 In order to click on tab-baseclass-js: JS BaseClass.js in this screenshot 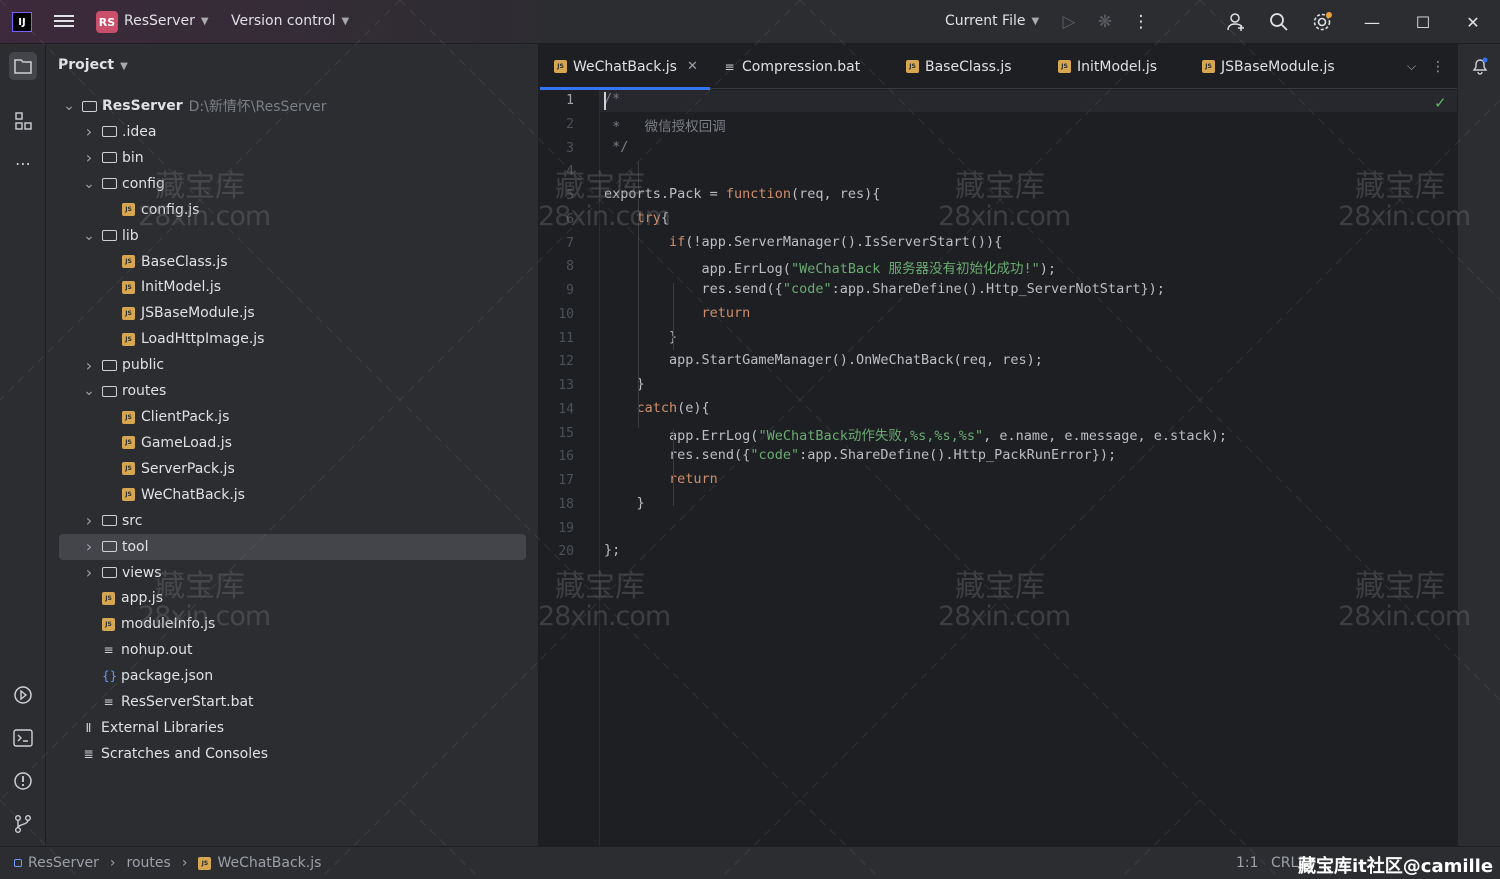, I will do `click(959, 66)`.